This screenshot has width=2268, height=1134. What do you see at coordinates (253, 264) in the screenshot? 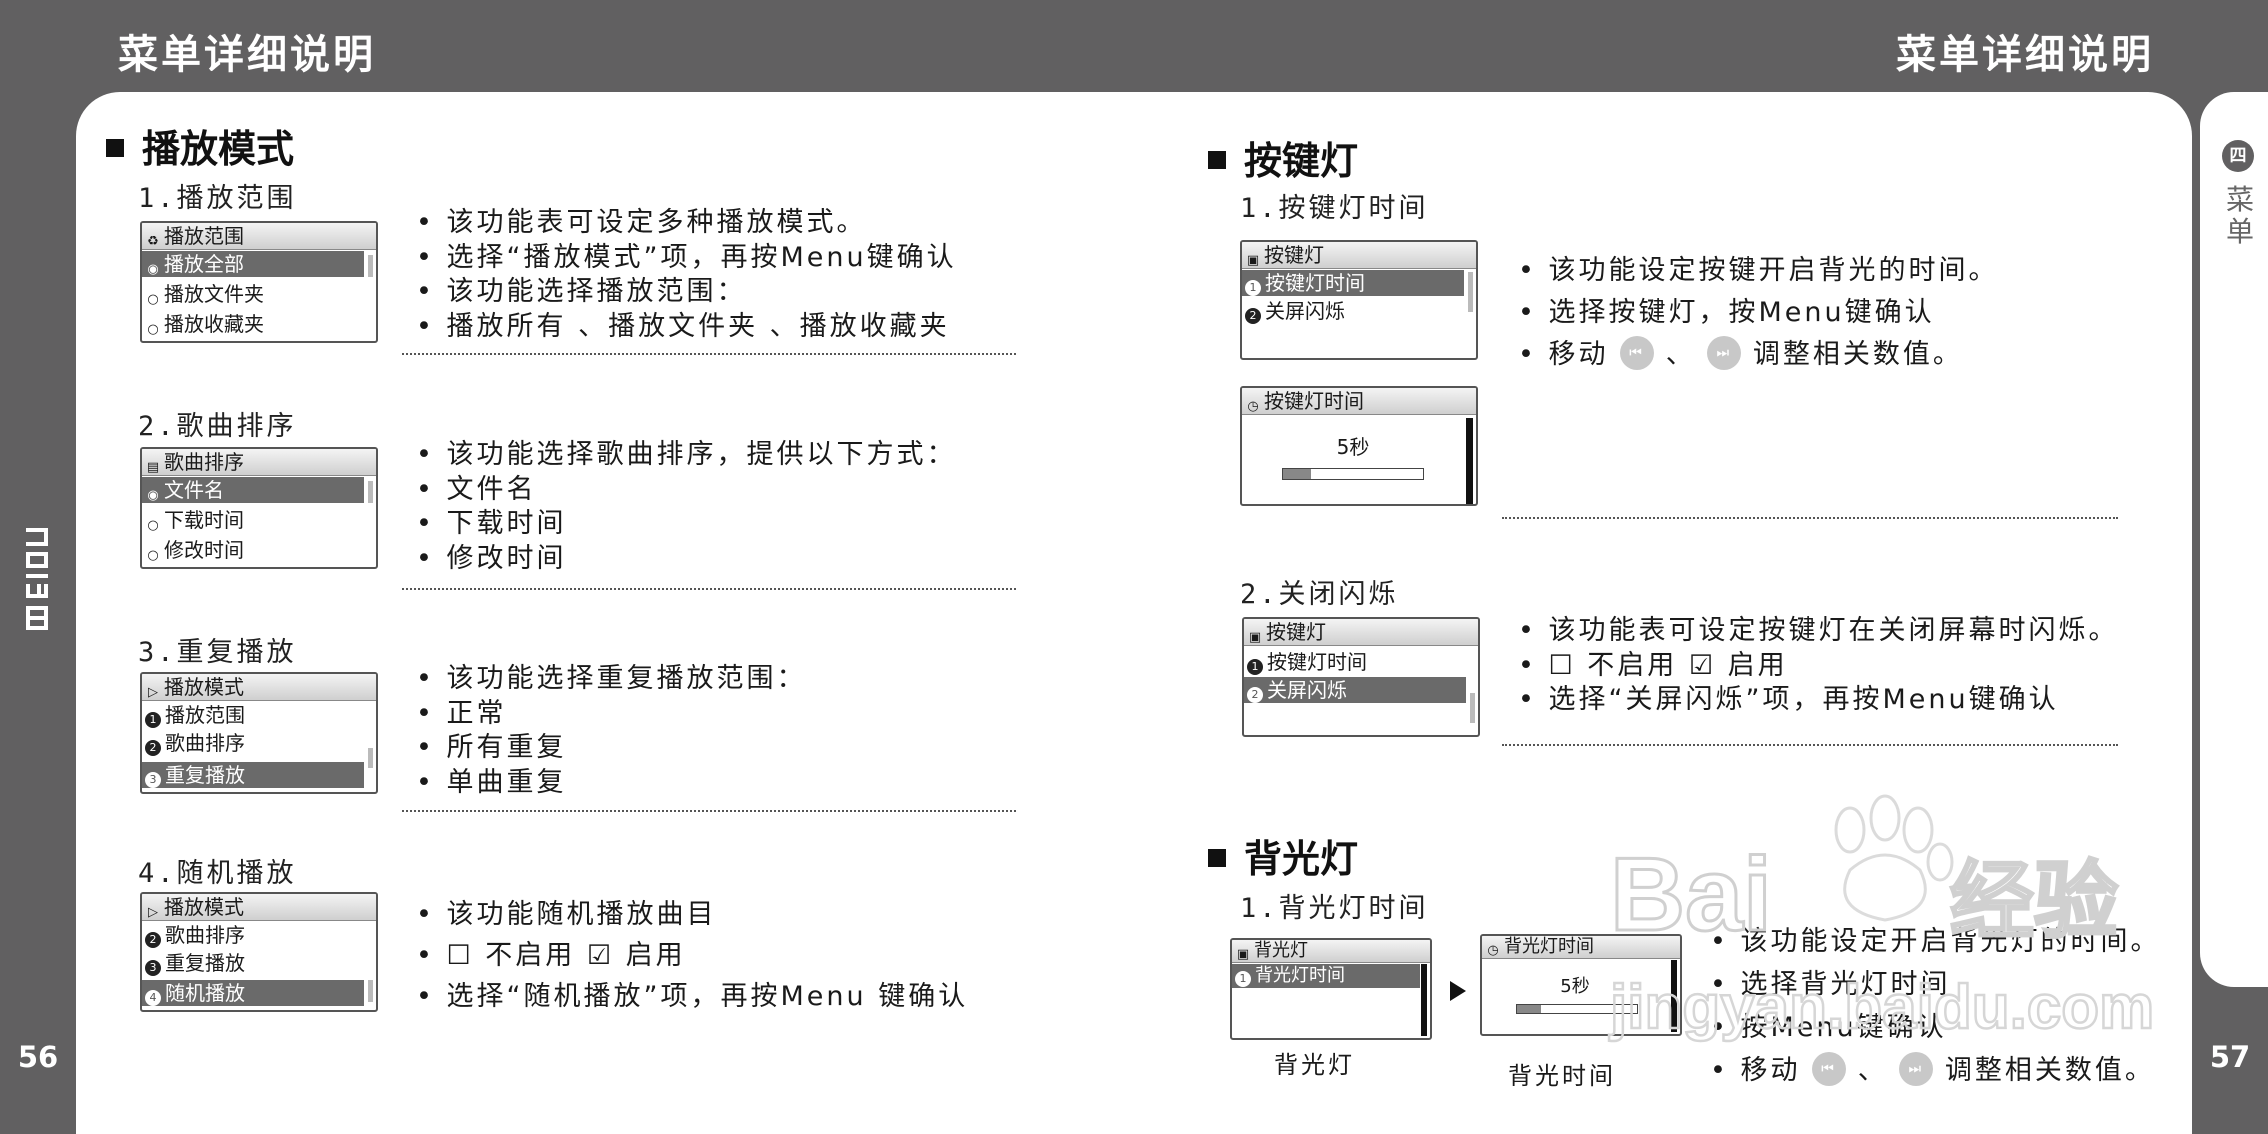
I see `screen-row: ◉ 播放全部` at bounding box center [253, 264].